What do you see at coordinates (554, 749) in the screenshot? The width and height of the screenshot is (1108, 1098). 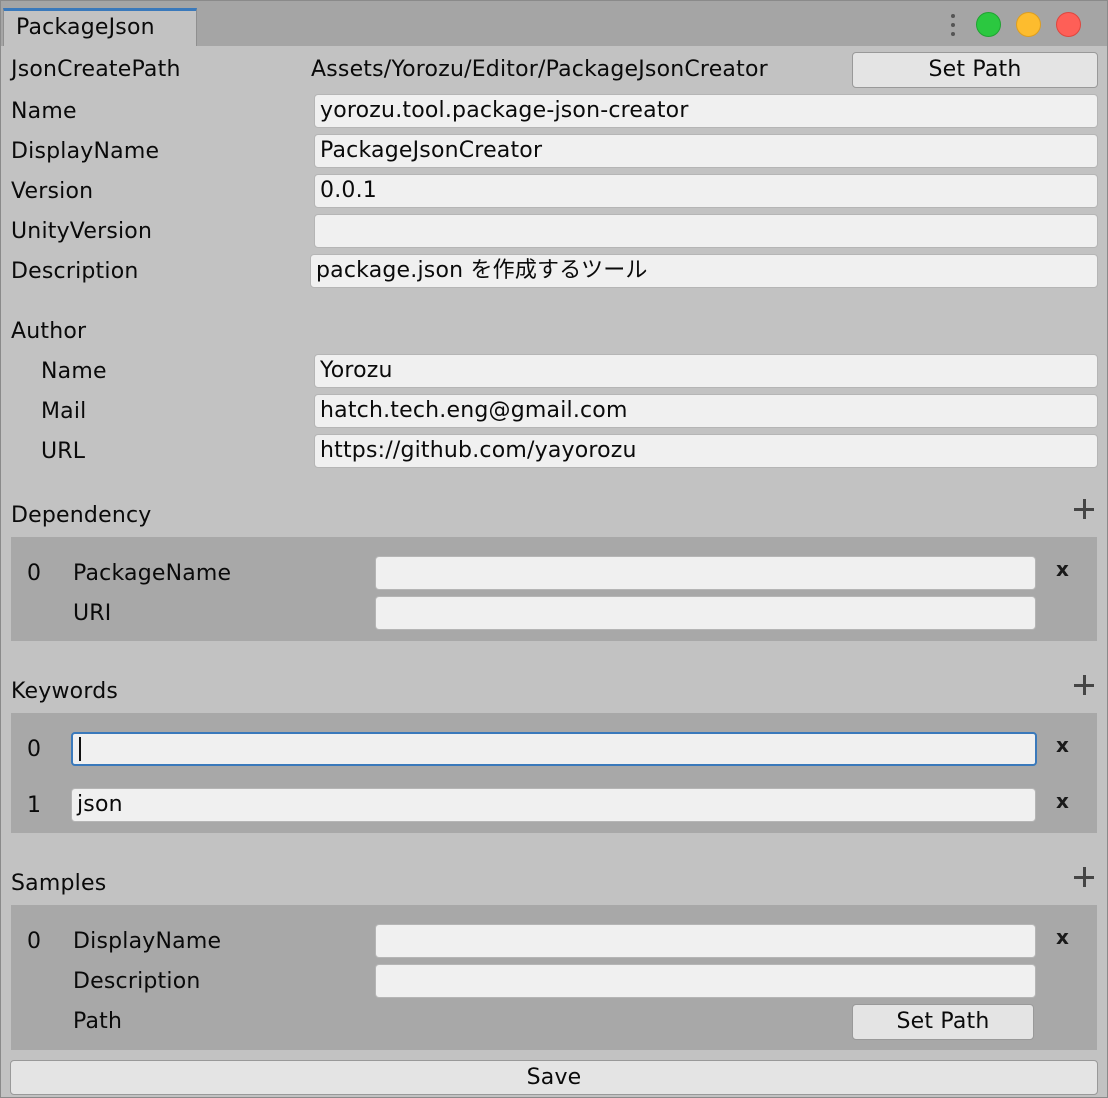 I see `keyword-field` at bounding box center [554, 749].